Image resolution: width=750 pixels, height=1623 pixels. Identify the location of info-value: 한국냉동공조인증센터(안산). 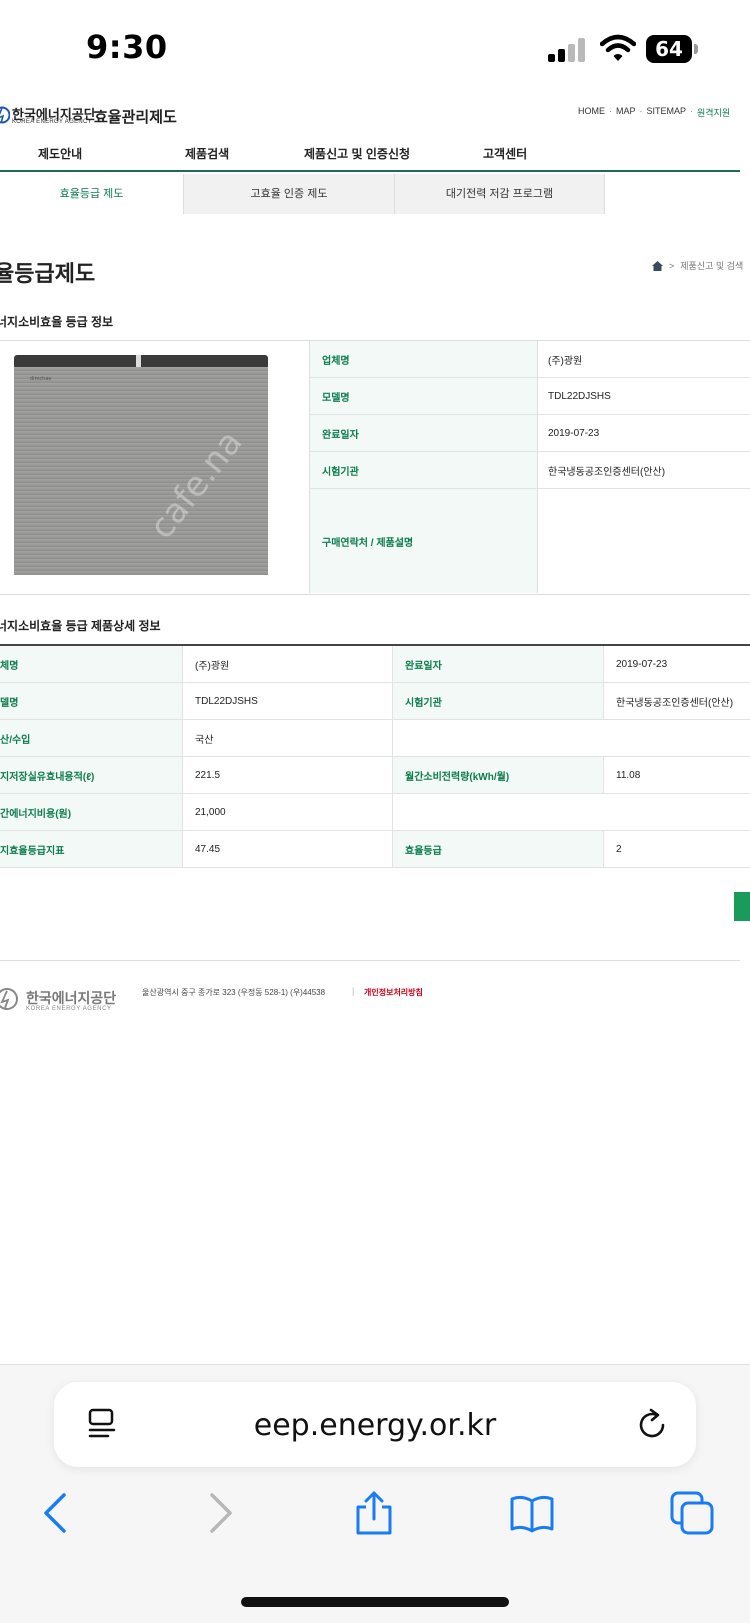
(607, 472).